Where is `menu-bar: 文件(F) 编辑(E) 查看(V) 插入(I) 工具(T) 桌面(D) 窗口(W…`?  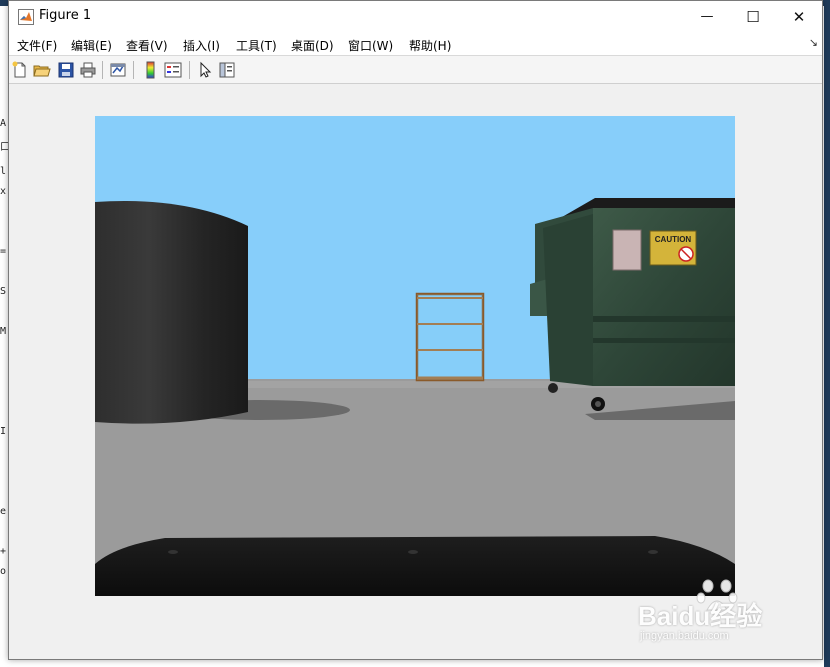
menu-bar: 文件(F) 编辑(E) 查看(V) 插入(I) 工具(T) 桌面(D) 窗口(W… is located at coordinates (415, 44).